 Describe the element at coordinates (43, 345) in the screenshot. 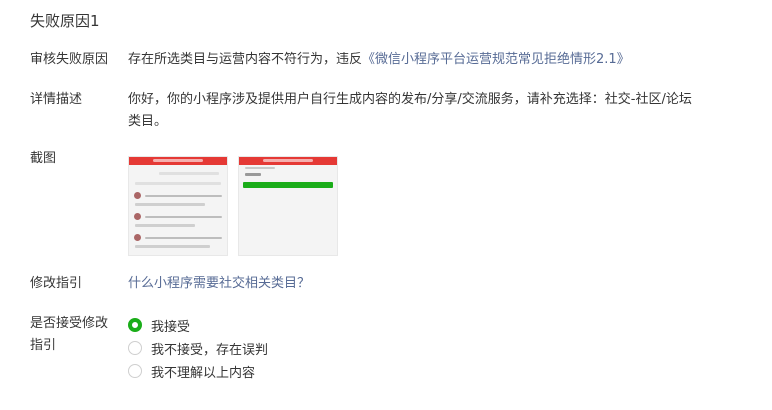

I see `accept-label-line2: 指引` at that location.